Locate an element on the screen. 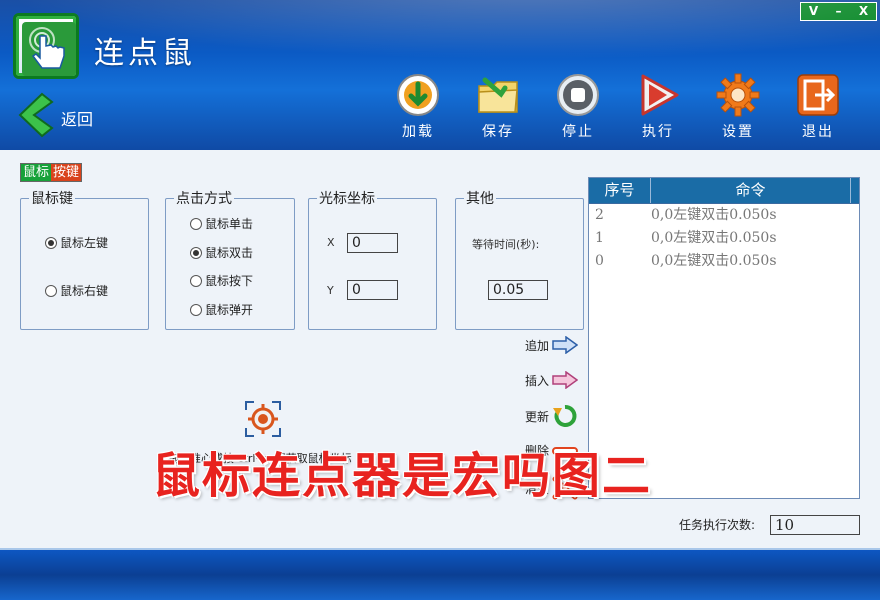 This screenshot has width=880, height=600. run-label: 执行 is located at coordinates (658, 132).